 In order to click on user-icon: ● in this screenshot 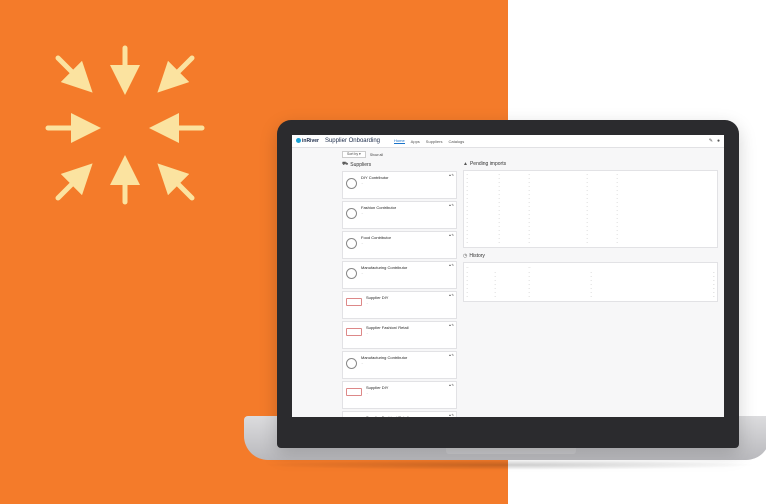, I will do `click(718, 141)`.